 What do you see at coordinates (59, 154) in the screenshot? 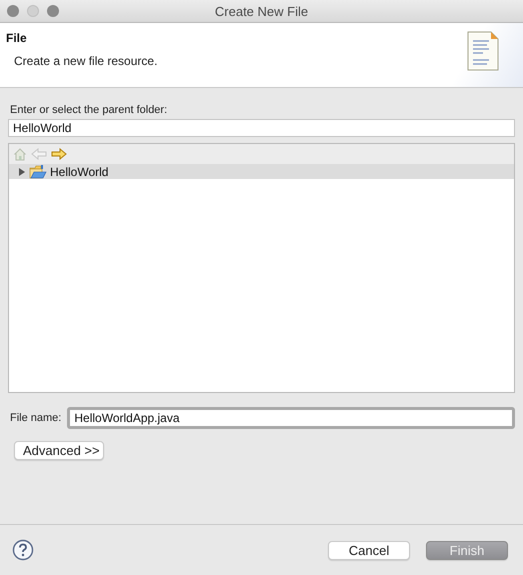
I see `forward-arrow-icon` at bounding box center [59, 154].